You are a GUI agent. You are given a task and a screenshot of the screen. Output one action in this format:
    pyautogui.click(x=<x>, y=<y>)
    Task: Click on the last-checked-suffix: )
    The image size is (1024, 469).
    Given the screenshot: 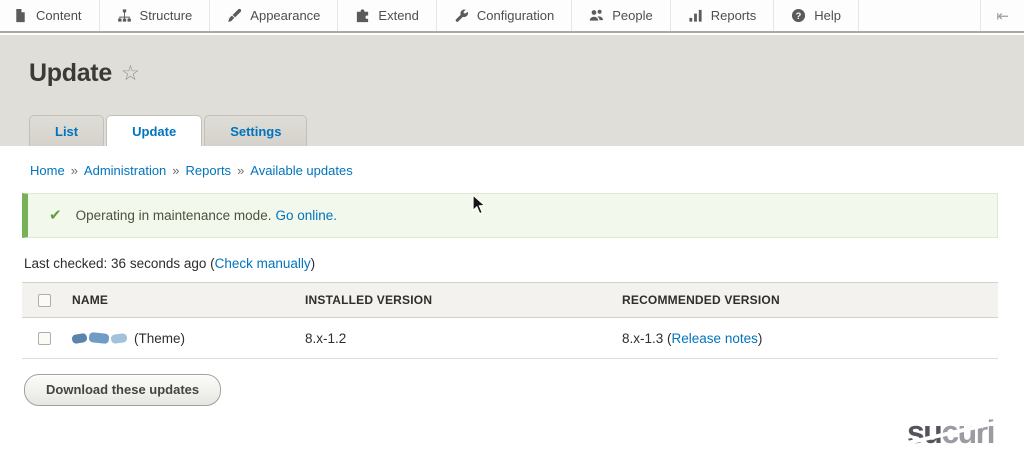 What is the action you would take?
    pyautogui.click(x=313, y=263)
    